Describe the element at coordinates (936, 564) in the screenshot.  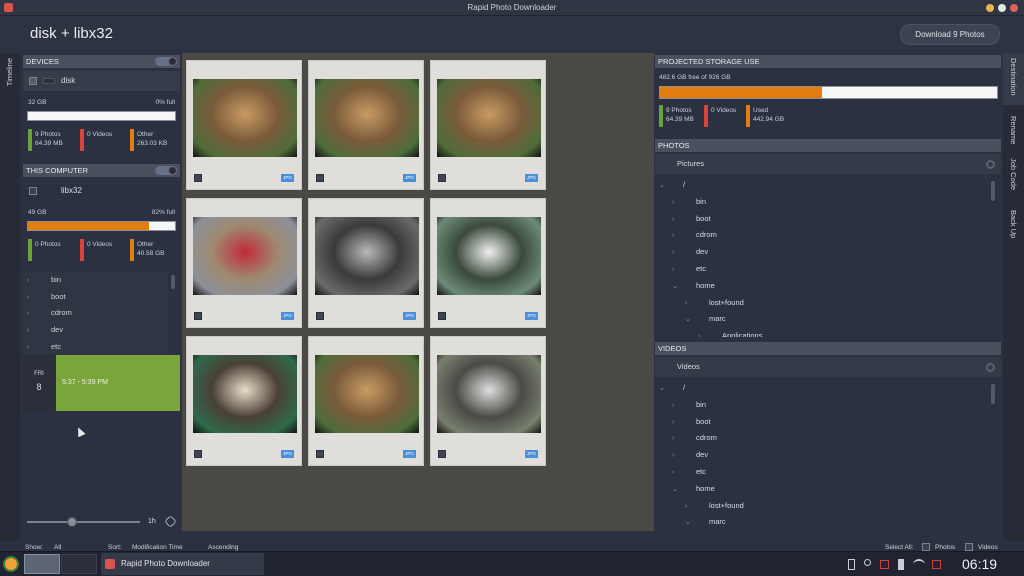
I see `tray-volume-icon` at that location.